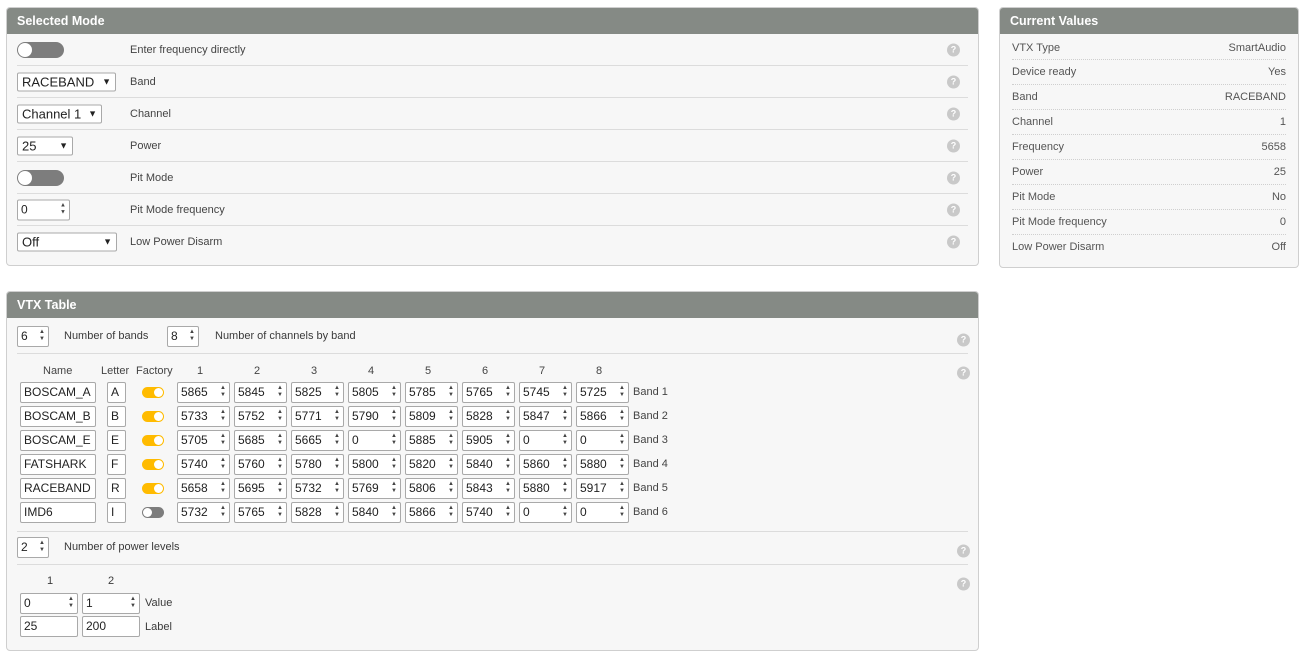 Image resolution: width=1306 pixels, height=658 pixels. I want to click on pit-mode-frequency-input: 0 ▲ ▼, so click(43, 209).